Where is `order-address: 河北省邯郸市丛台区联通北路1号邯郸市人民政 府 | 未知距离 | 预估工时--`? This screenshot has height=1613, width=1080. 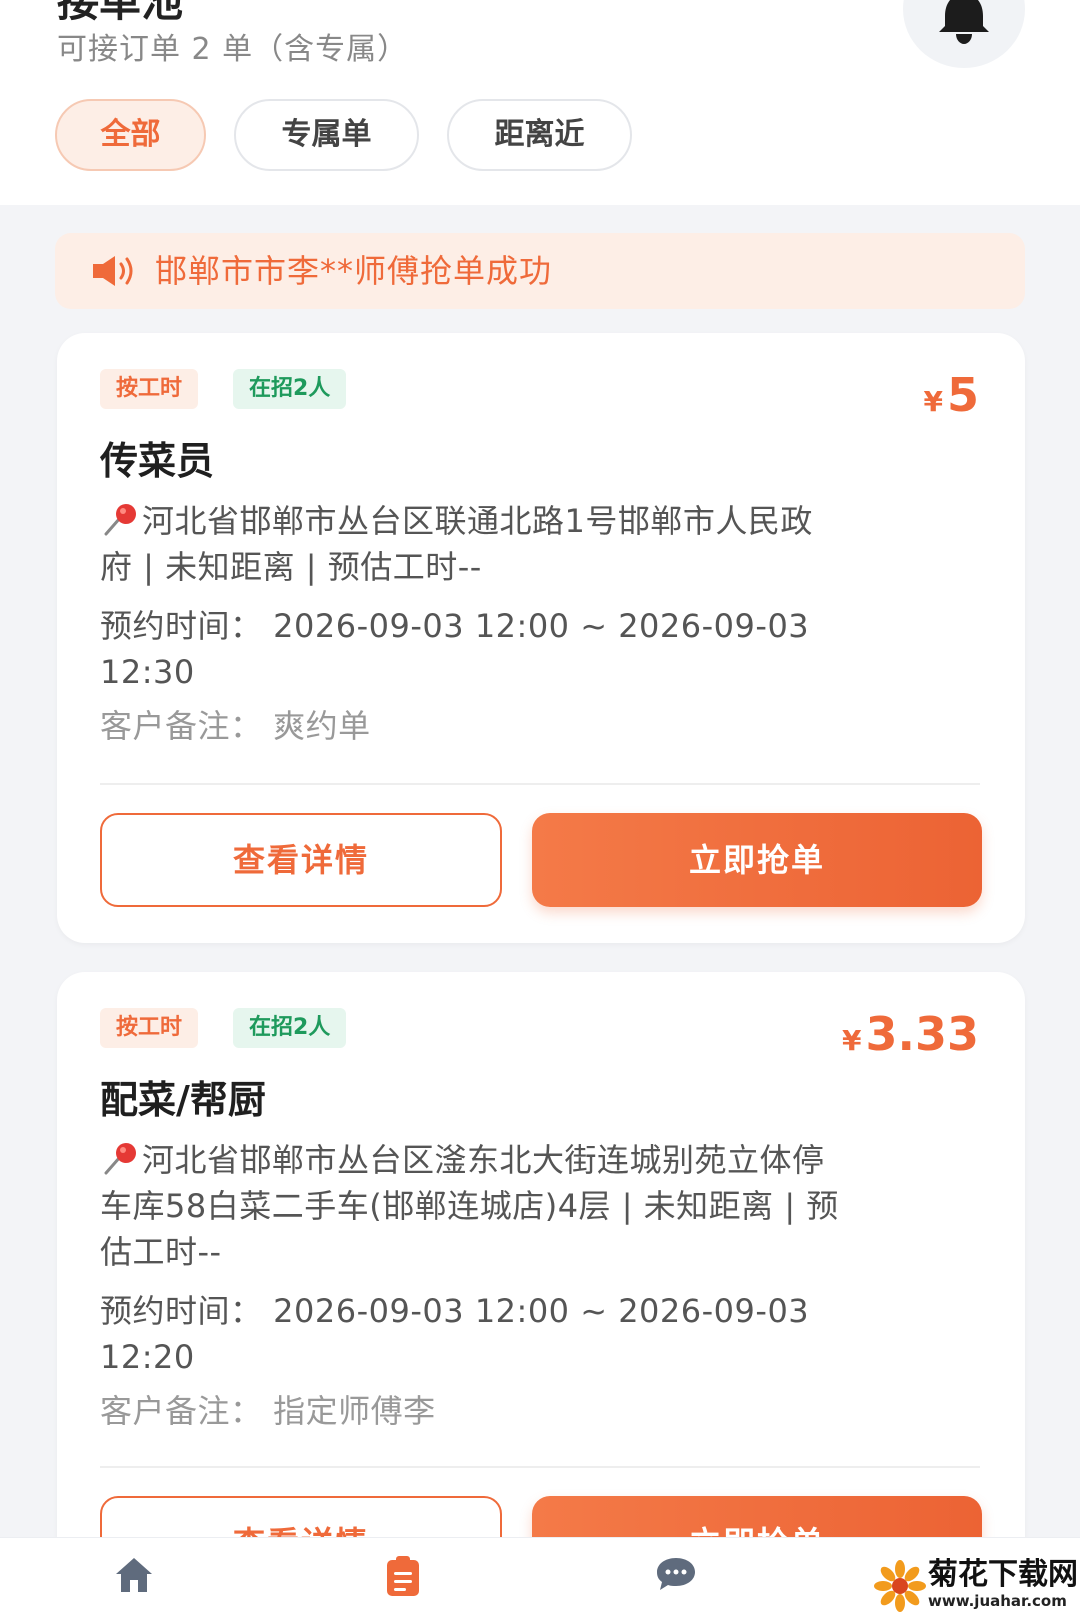
order-address: 河北省邯郸市丛台区联通北路1号邯郸市人民政 府 | 未知距离 | 预估工时-- is located at coordinates (540, 544).